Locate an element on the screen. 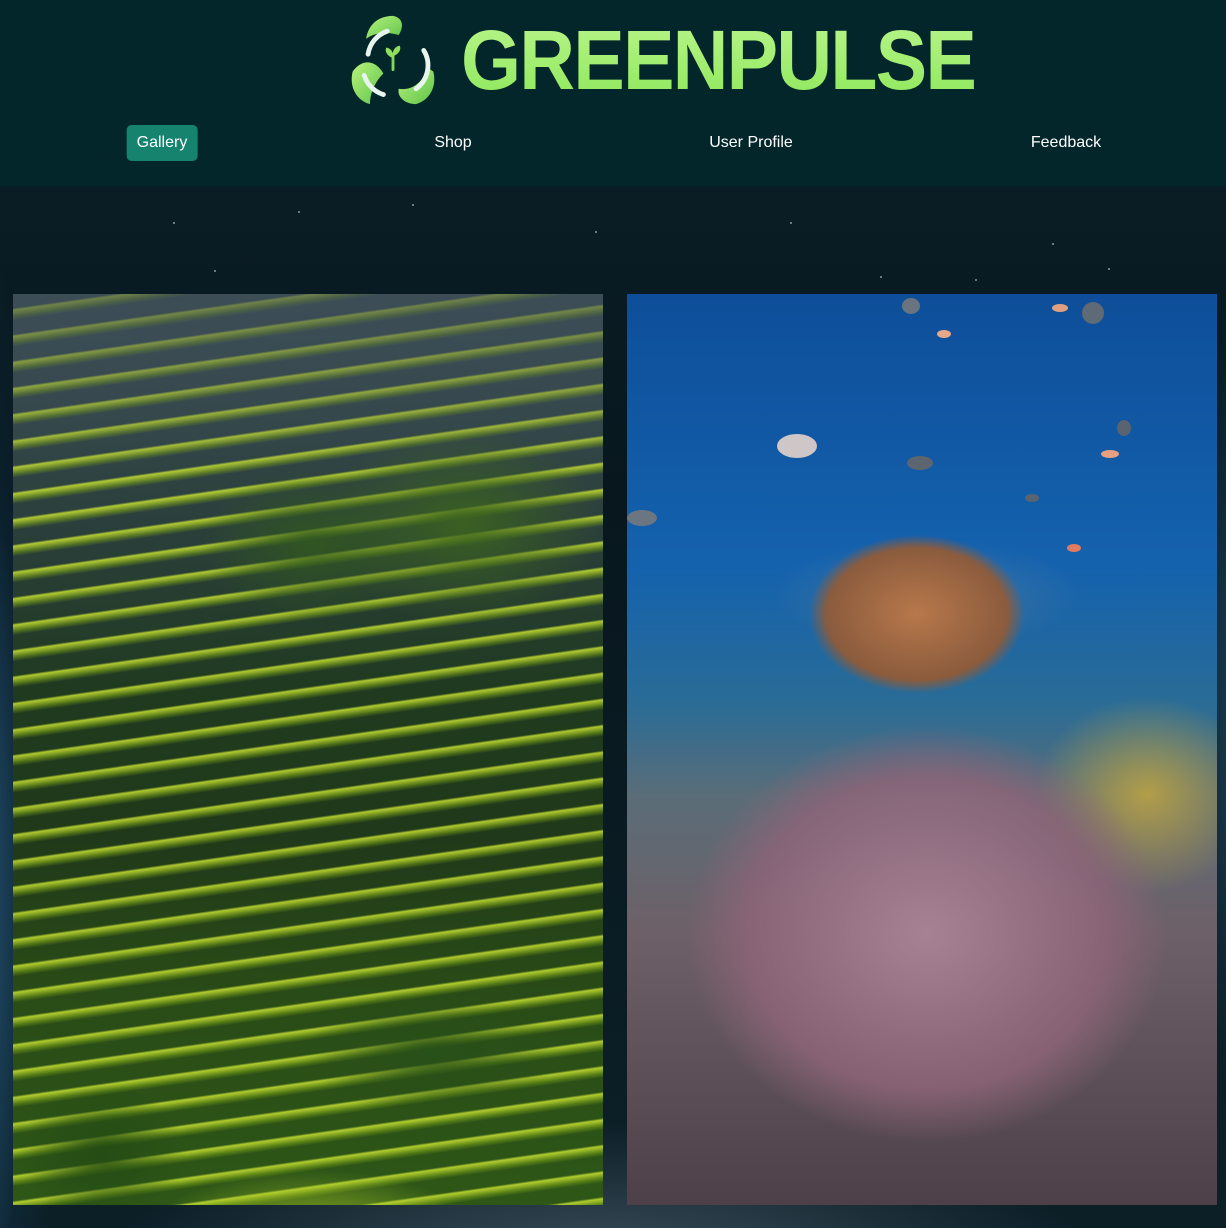 Image resolution: width=1226 pixels, height=1228 pixels. brand: GREENPULSE is located at coordinates (682, 60).